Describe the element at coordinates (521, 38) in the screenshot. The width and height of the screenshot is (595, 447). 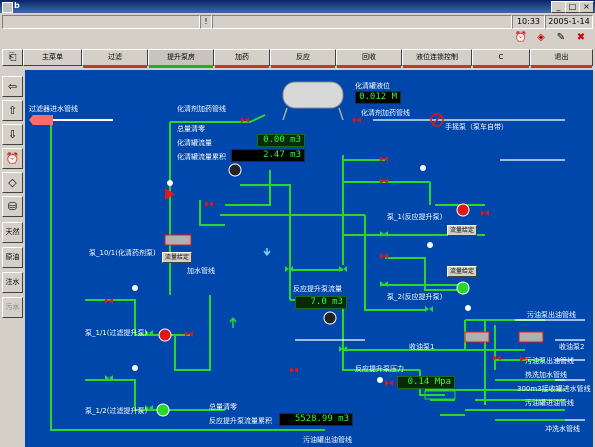
I see `alarm-clock-icon: ⏰` at that location.